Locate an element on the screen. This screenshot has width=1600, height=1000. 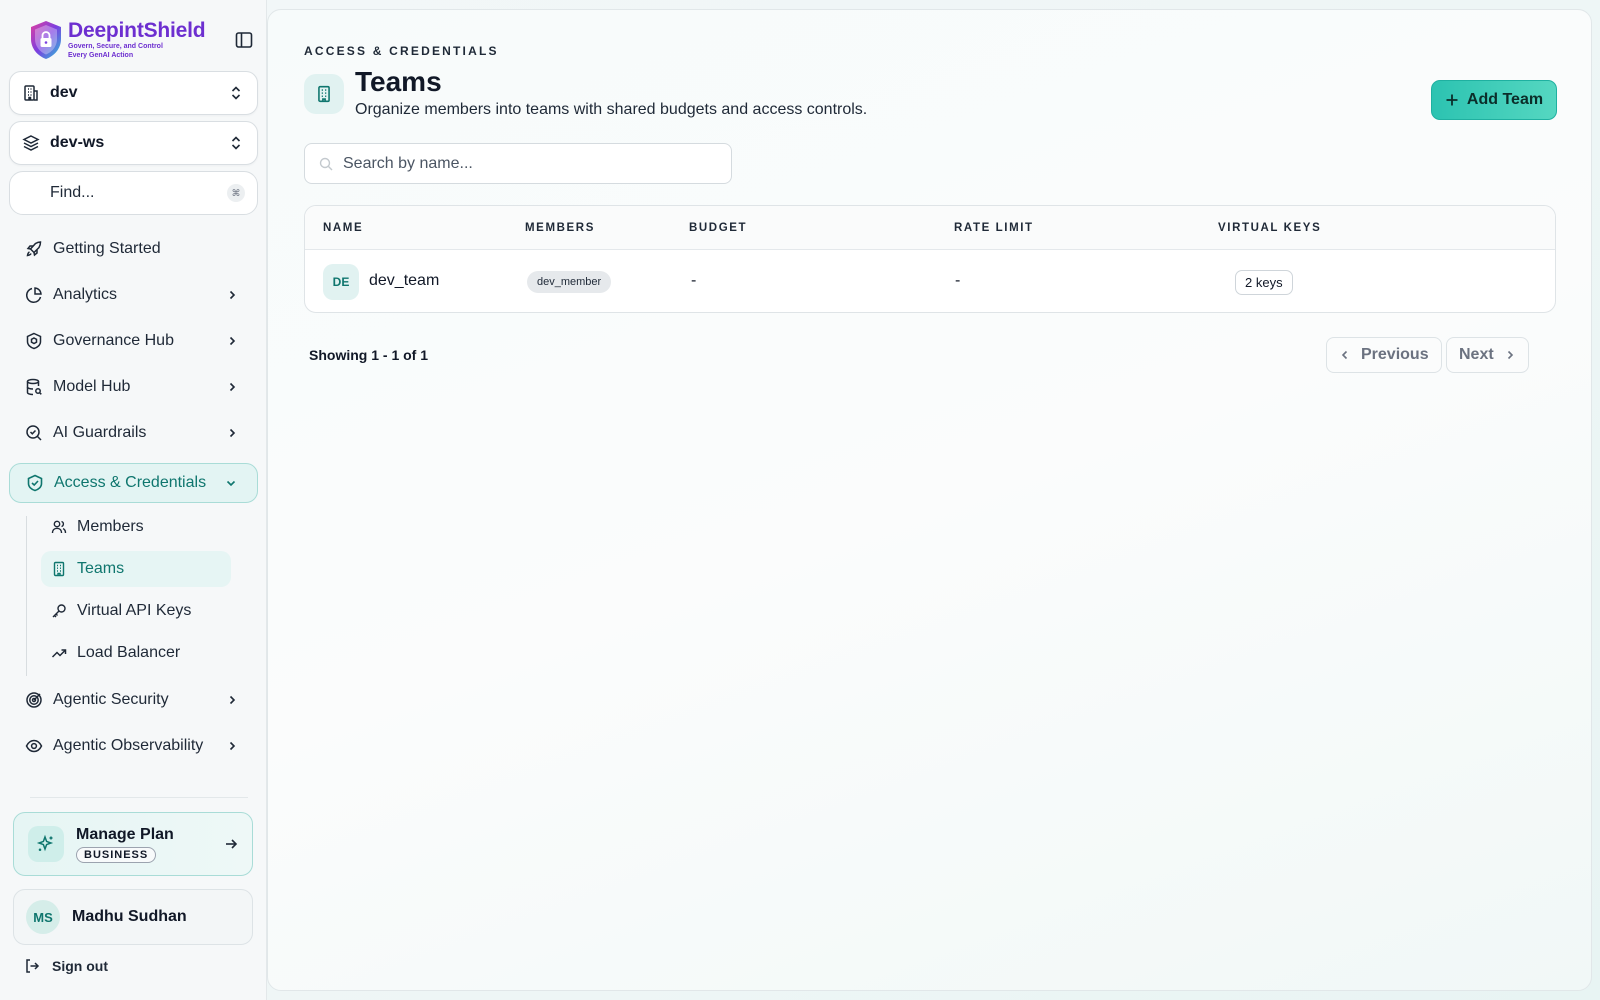
pie-chart-icon is located at coordinates (34, 295).